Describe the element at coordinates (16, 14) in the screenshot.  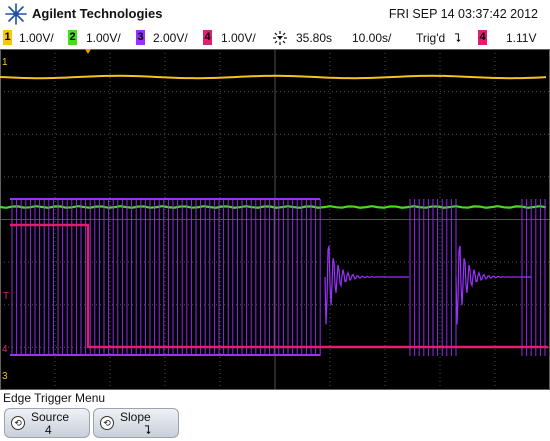
I see `agilent-spark-logo-icon` at that location.